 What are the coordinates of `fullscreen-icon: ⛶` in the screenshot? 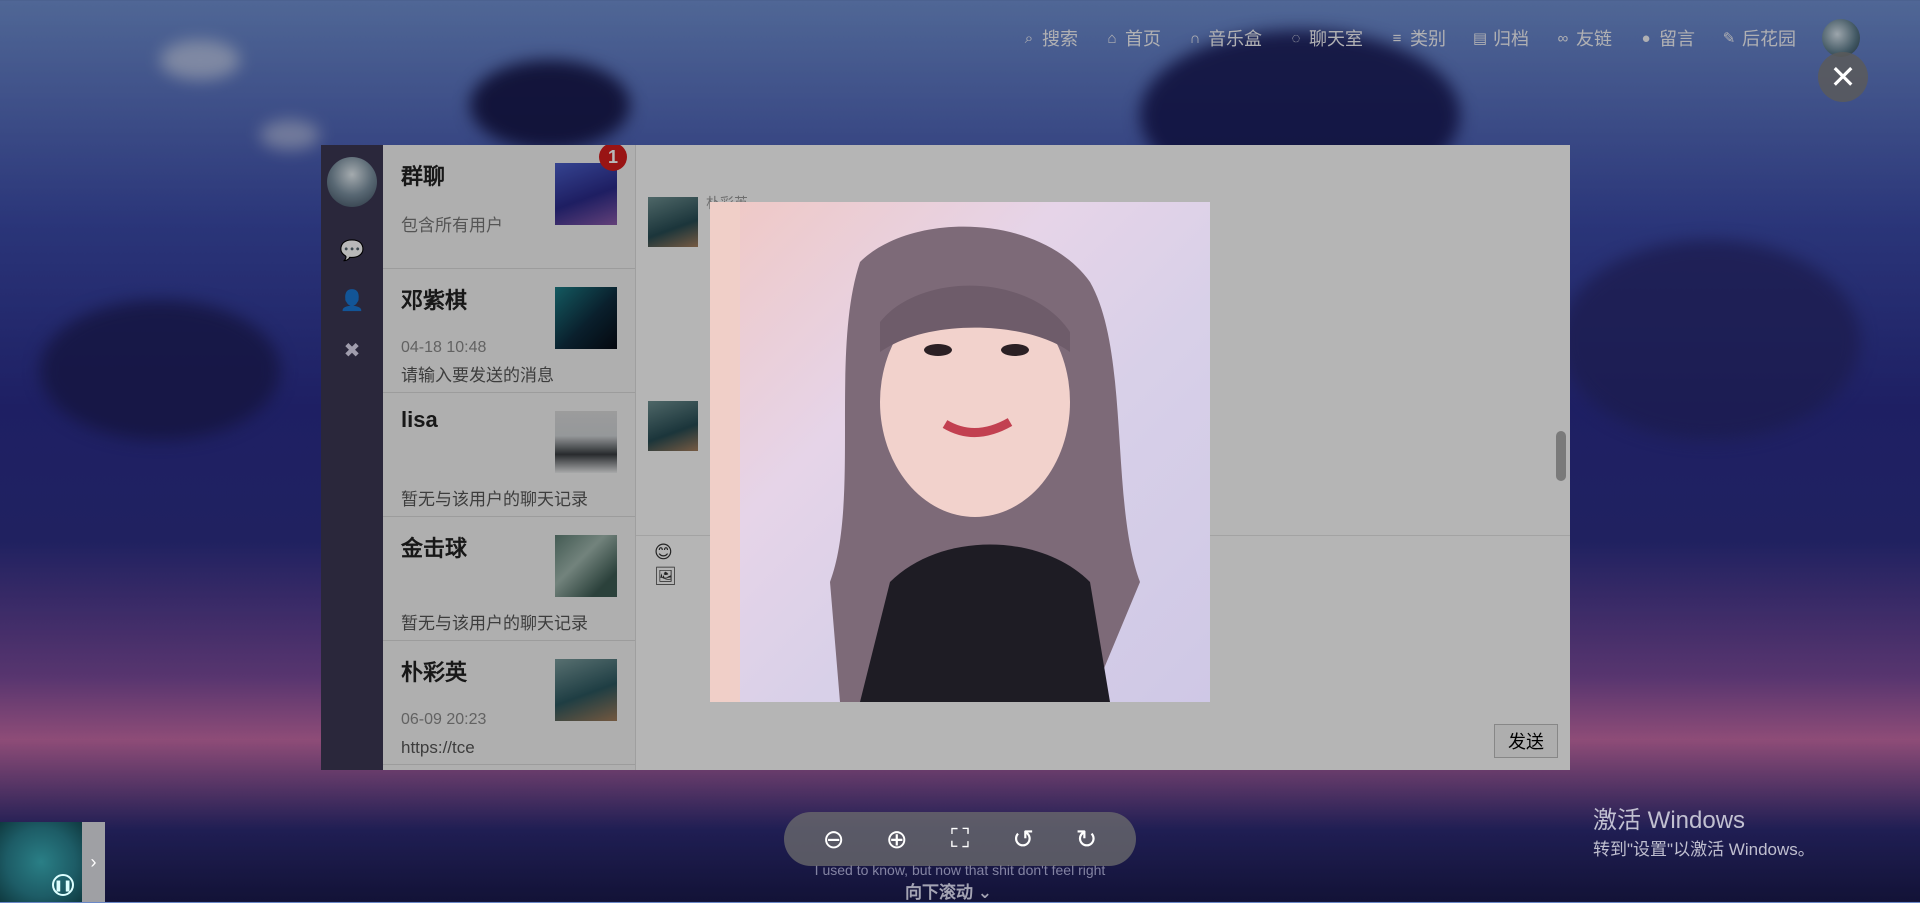 It's located at (960, 839).